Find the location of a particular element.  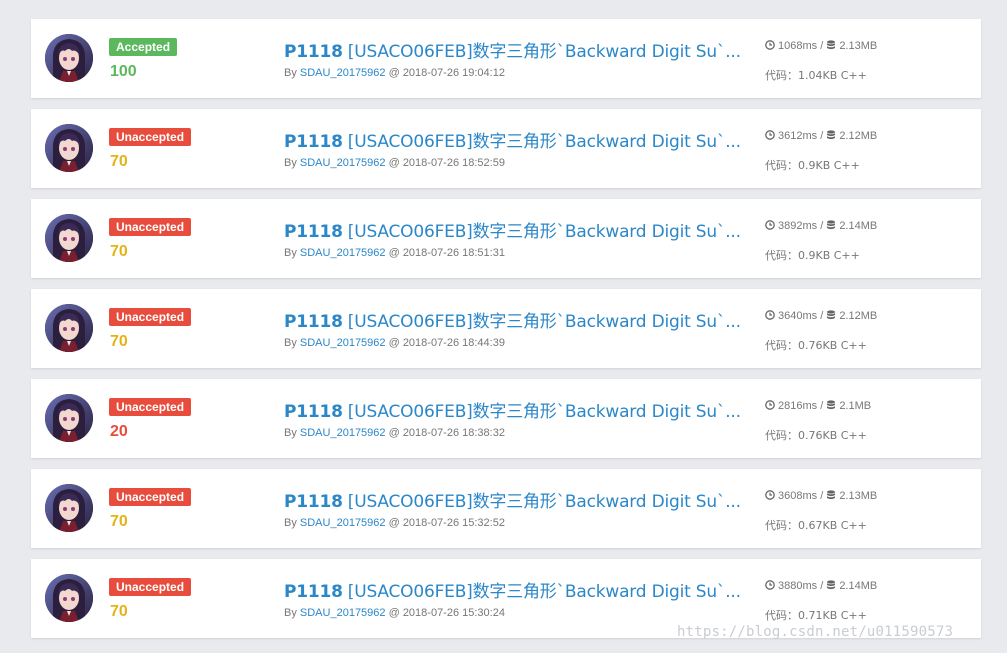

resource-stats: 3640ms / 2.12MB is located at coordinates (821, 316).